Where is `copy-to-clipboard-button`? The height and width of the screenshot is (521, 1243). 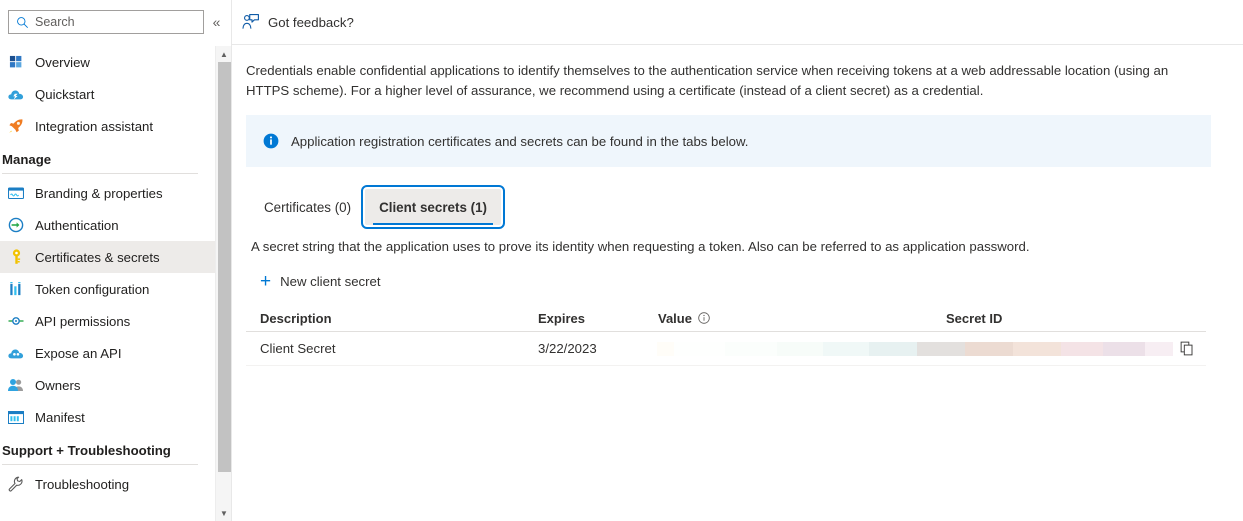 copy-to-clipboard-button is located at coordinates (1187, 348).